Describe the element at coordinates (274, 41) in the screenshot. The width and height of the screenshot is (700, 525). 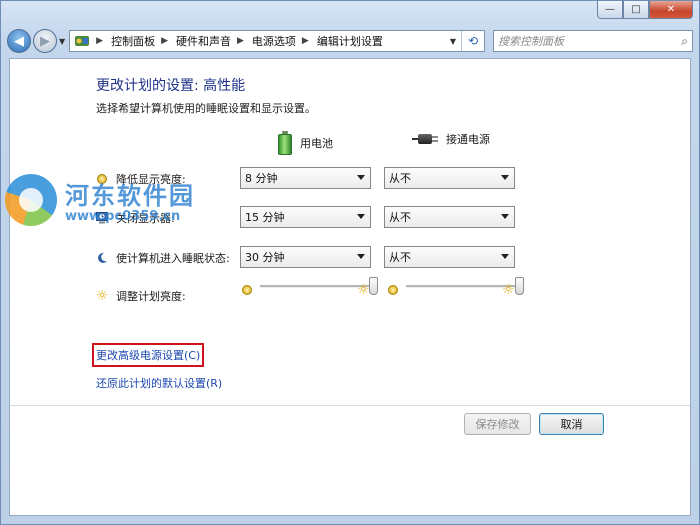
I see `breadcrumb-power-options: 电源选项` at that location.